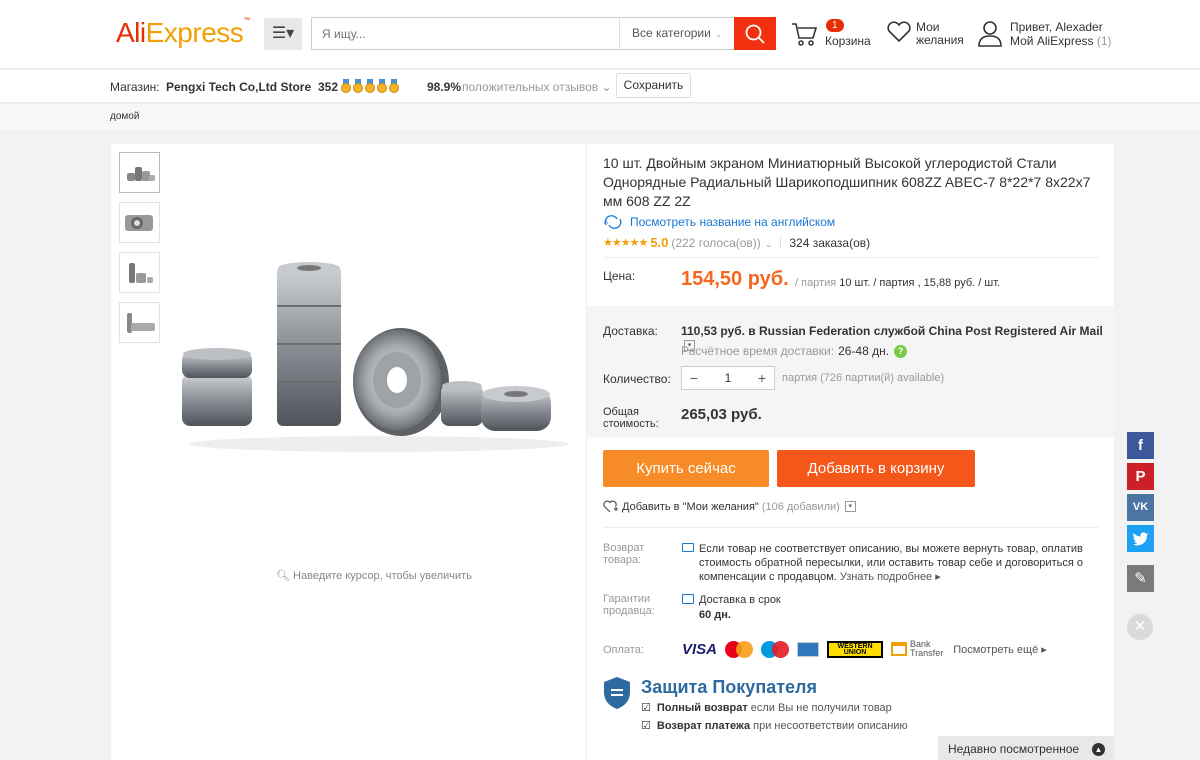  I want to click on total-cost-label: Общая стоимость:, so click(631, 418).